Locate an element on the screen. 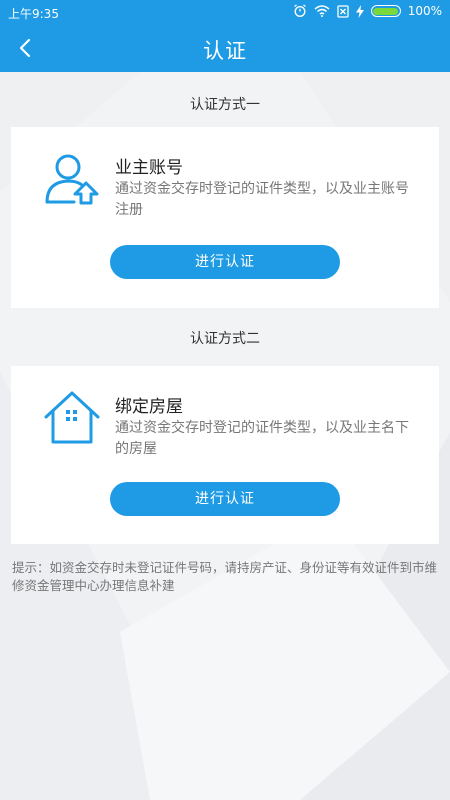 The image size is (450, 800). section-title-method-2: 认证方式二 is located at coordinates (225, 339).